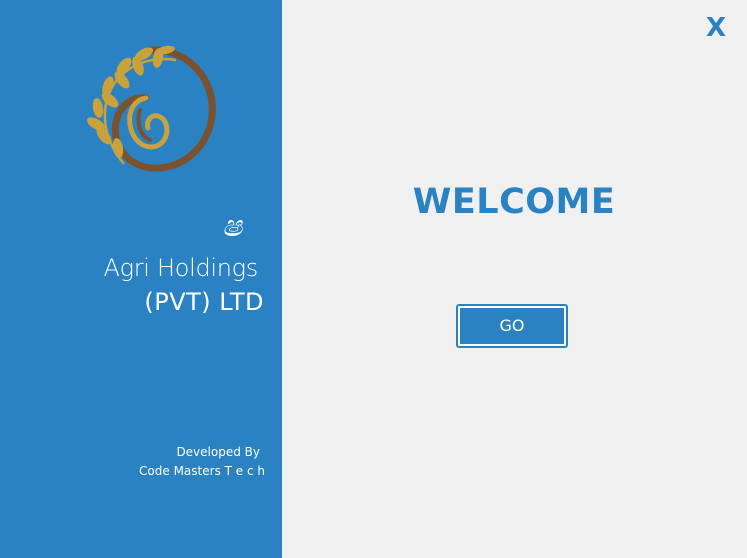 This screenshot has width=747, height=558. What do you see at coordinates (204, 302) in the screenshot?
I see `company-suffix: (PVT) LTD` at bounding box center [204, 302].